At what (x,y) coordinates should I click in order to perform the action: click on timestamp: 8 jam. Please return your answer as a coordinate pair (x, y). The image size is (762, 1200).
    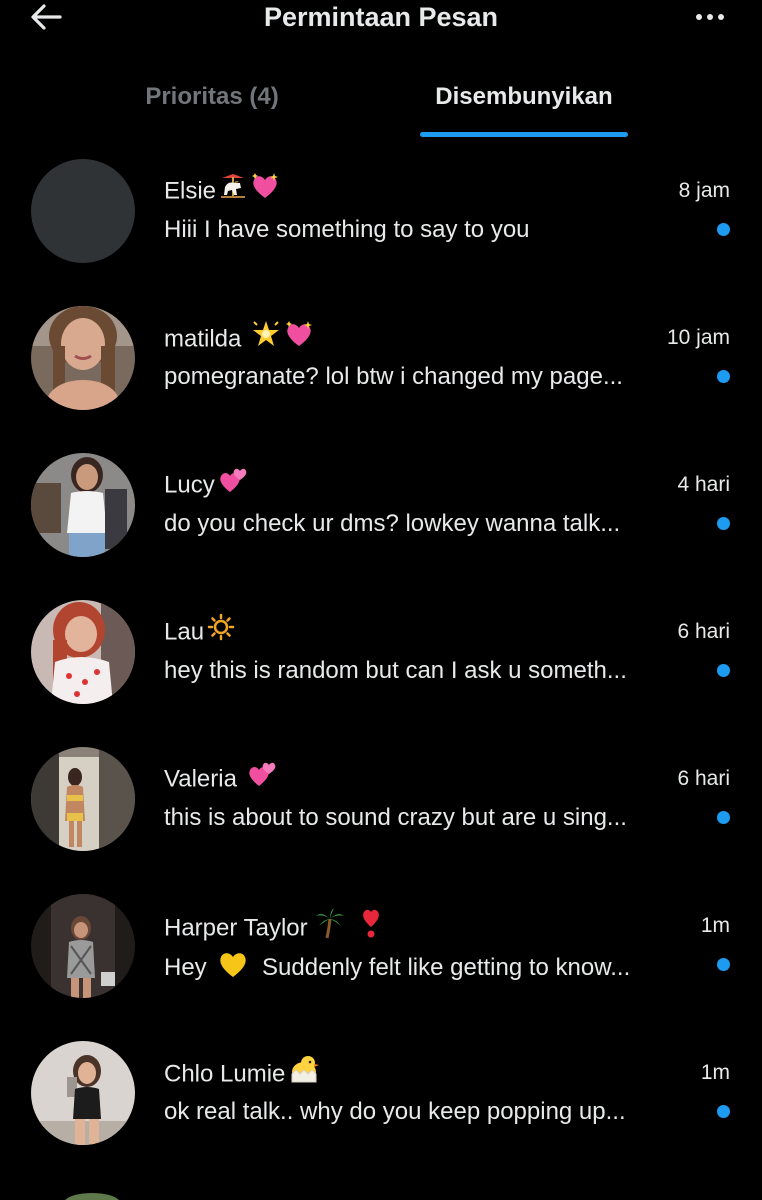
    Looking at the image, I should click on (704, 190).